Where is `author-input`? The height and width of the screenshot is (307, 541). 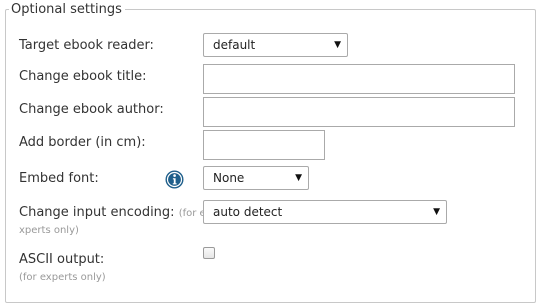
author-input is located at coordinates (359, 112).